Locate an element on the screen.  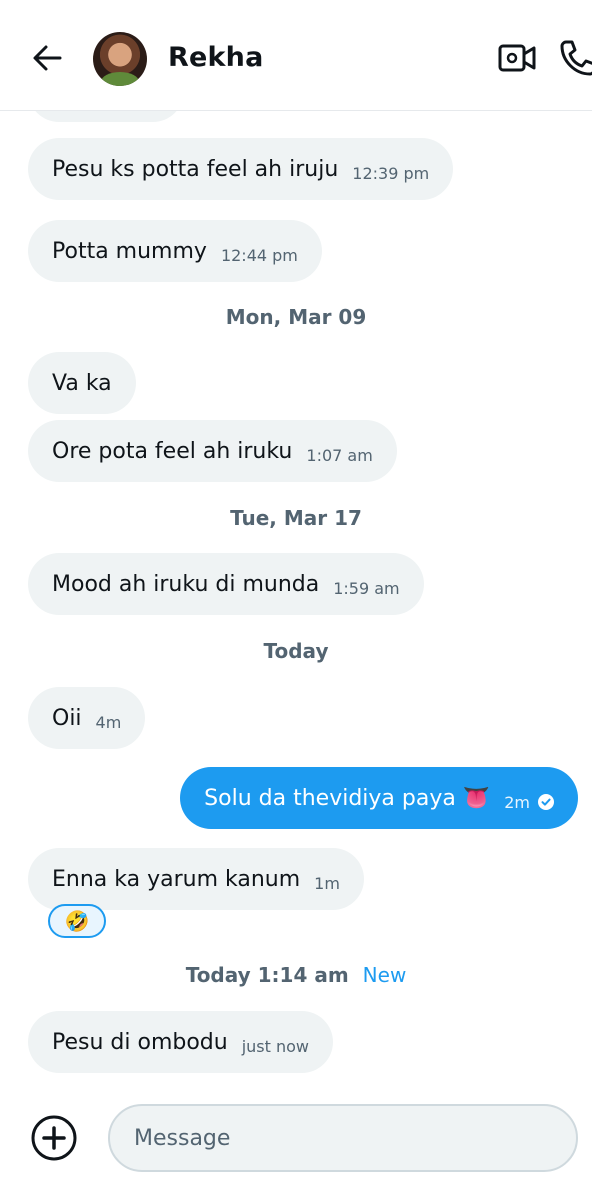
reaction-badge: 🤣 is located at coordinates (77, 921).